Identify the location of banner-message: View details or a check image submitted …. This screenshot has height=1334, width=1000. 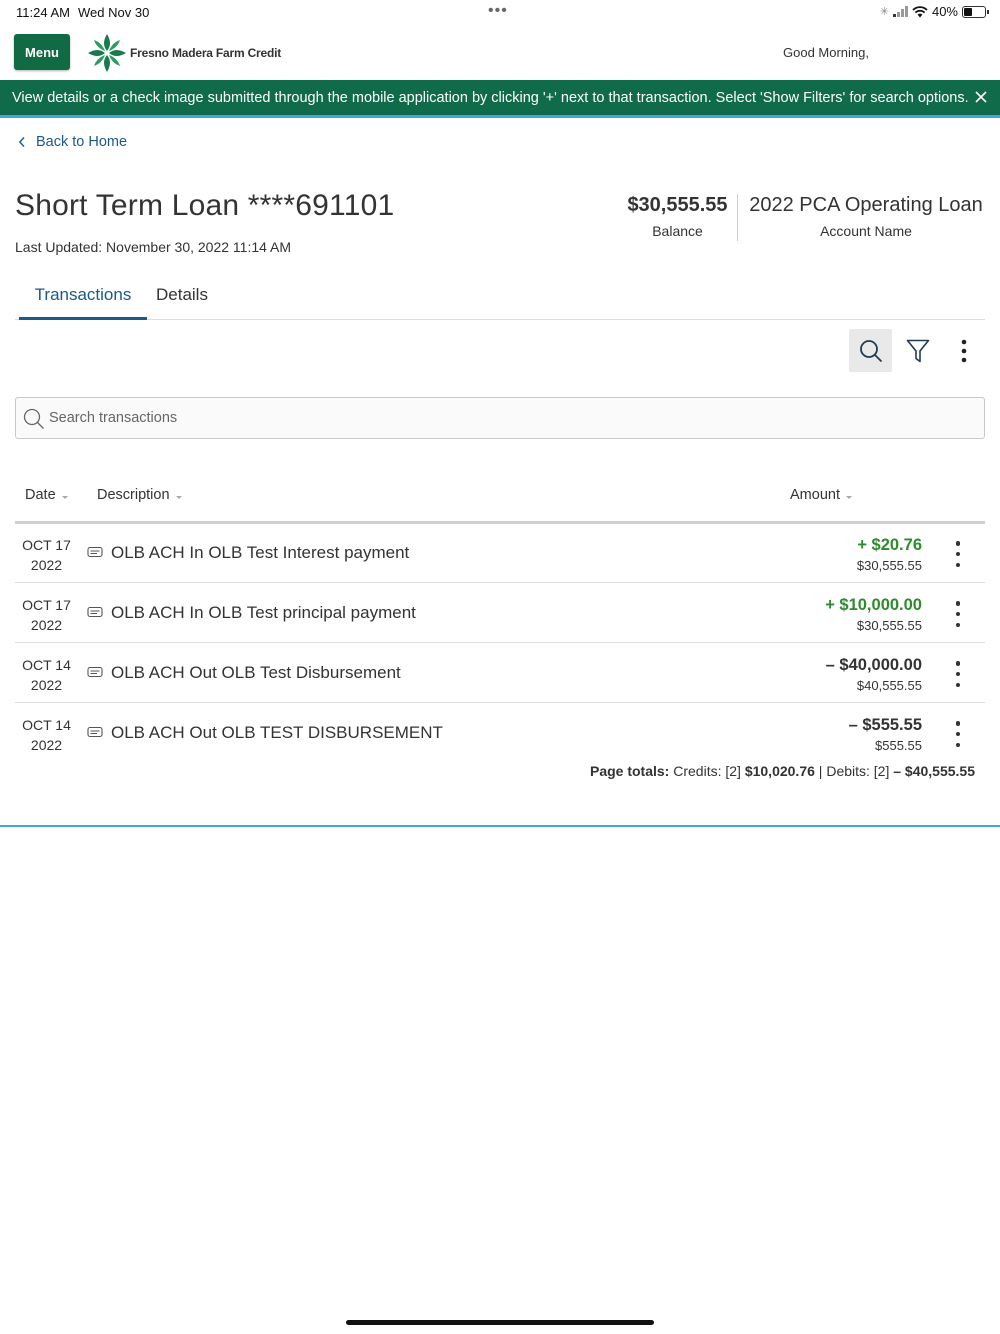
(490, 98).